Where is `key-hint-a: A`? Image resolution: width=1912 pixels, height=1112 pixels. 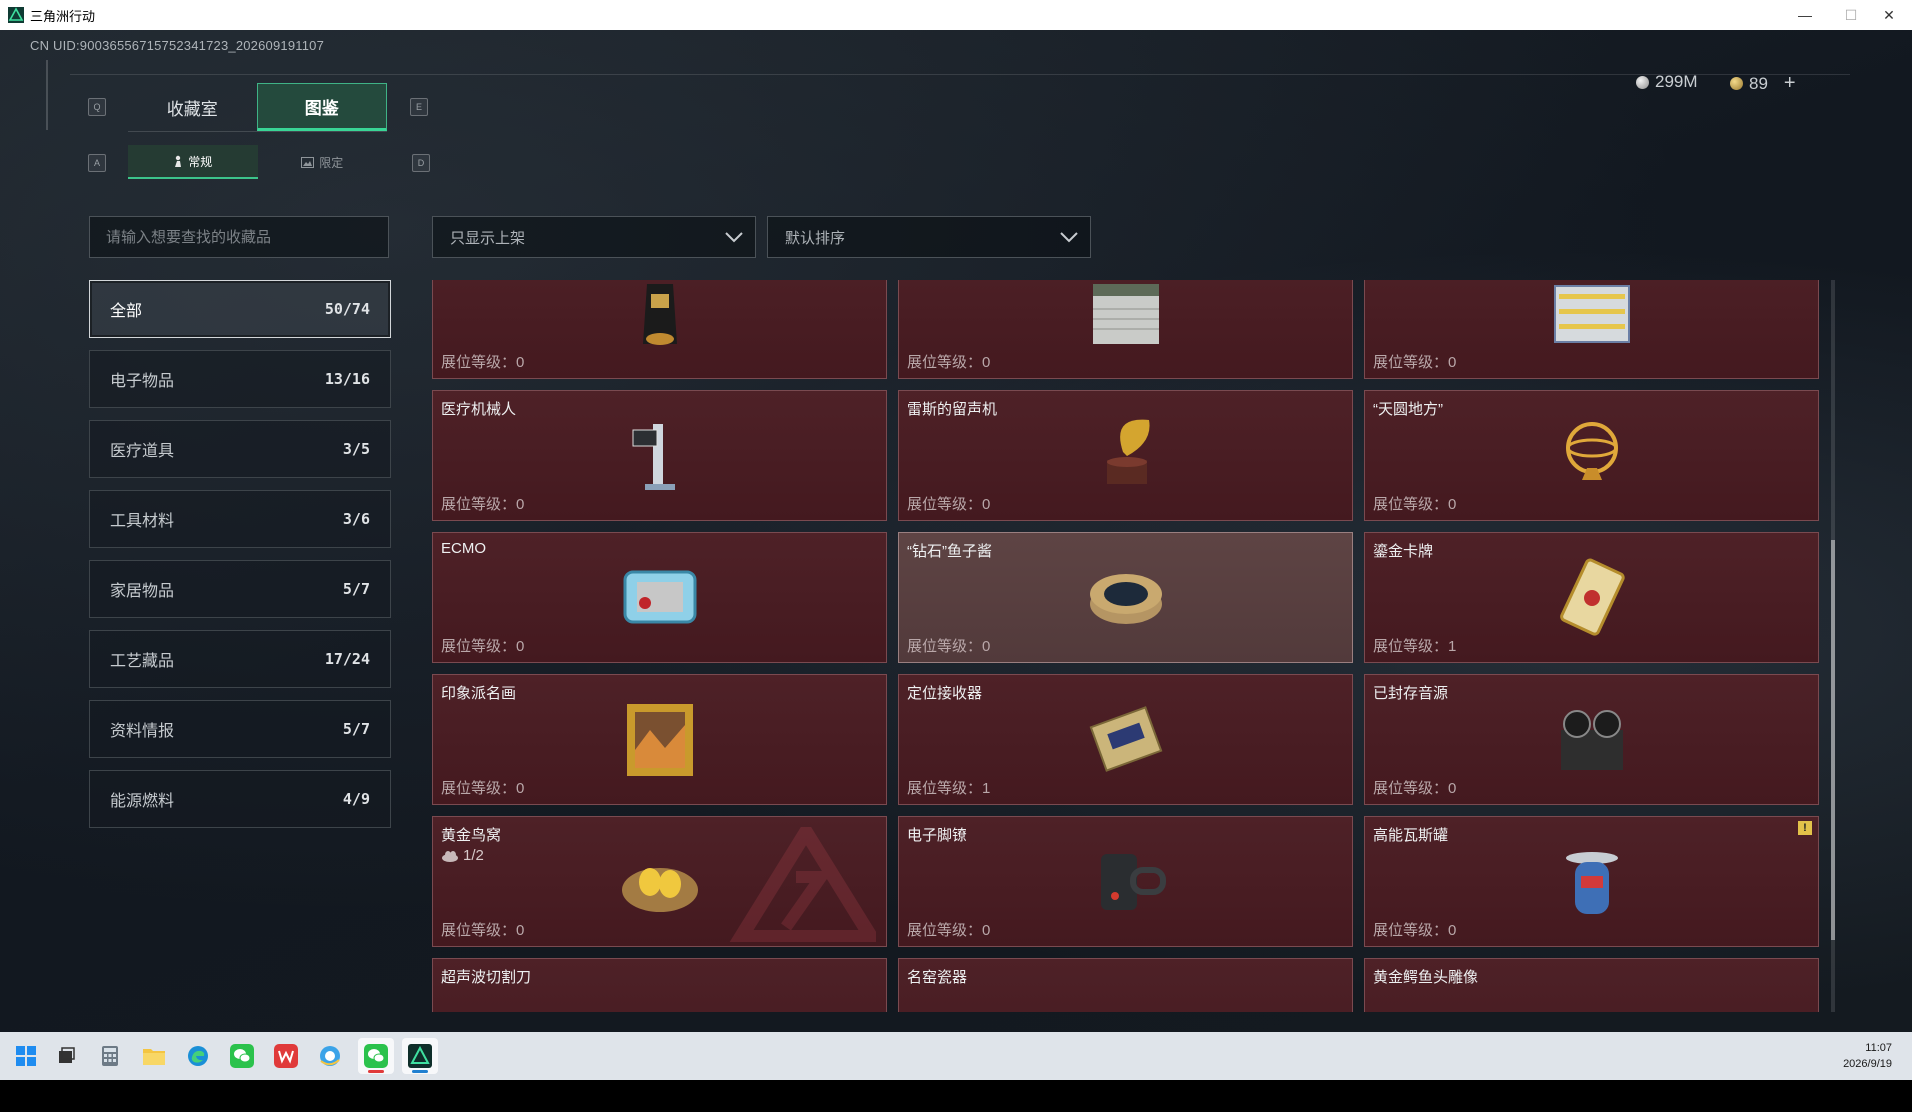 key-hint-a: A is located at coordinates (97, 163).